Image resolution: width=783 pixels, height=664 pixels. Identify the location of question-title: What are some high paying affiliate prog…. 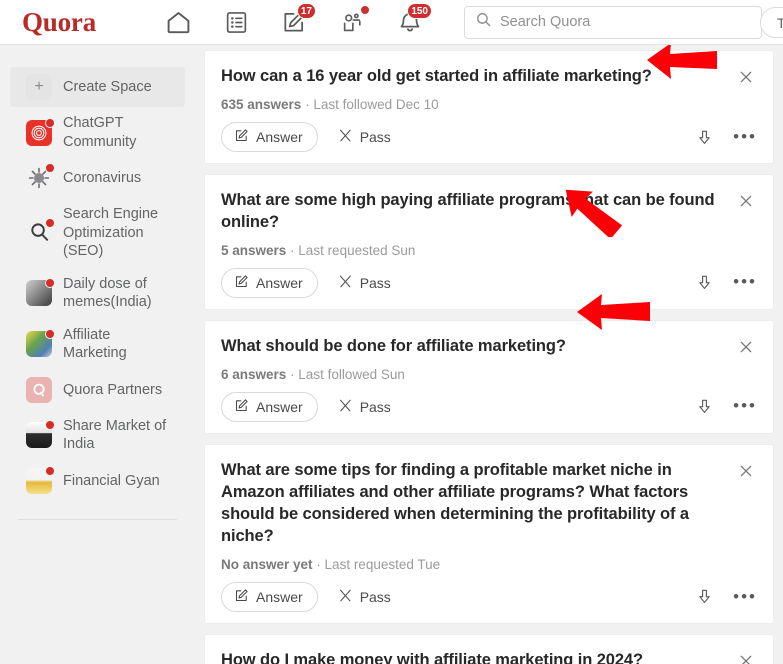
(472, 211).